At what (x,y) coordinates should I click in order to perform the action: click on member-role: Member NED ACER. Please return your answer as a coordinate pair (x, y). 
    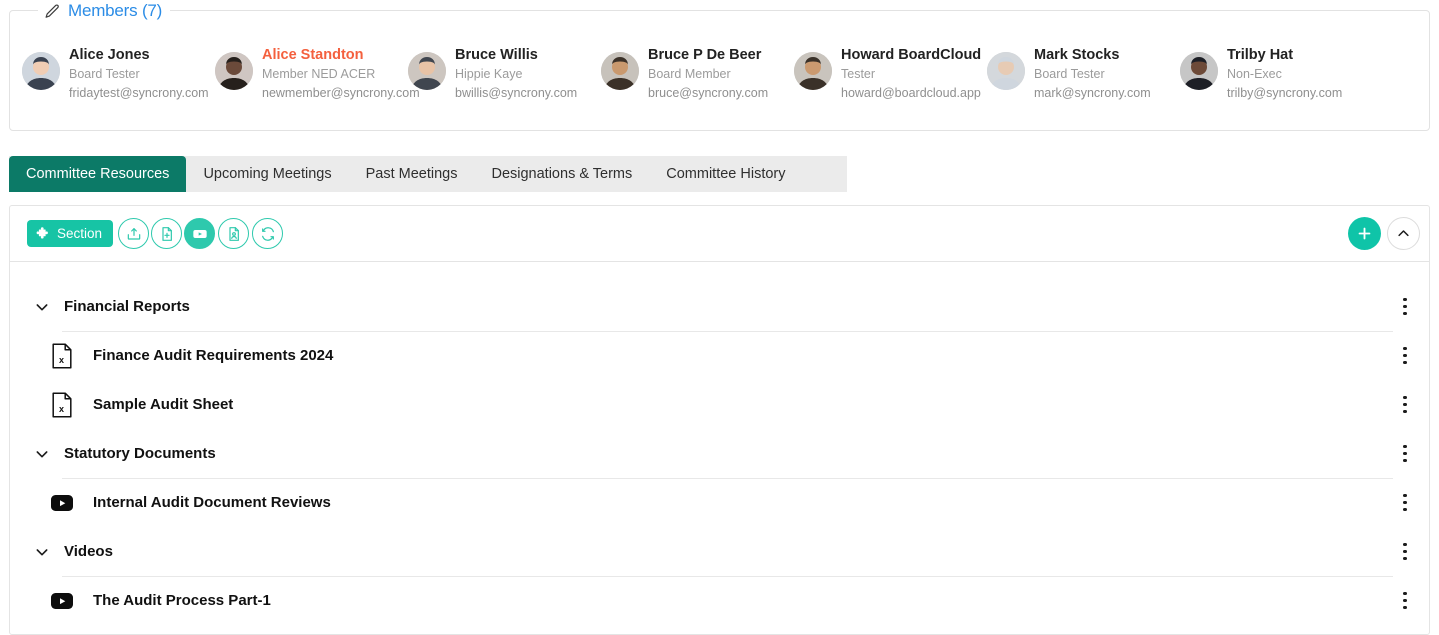
    Looking at the image, I should click on (319, 74).